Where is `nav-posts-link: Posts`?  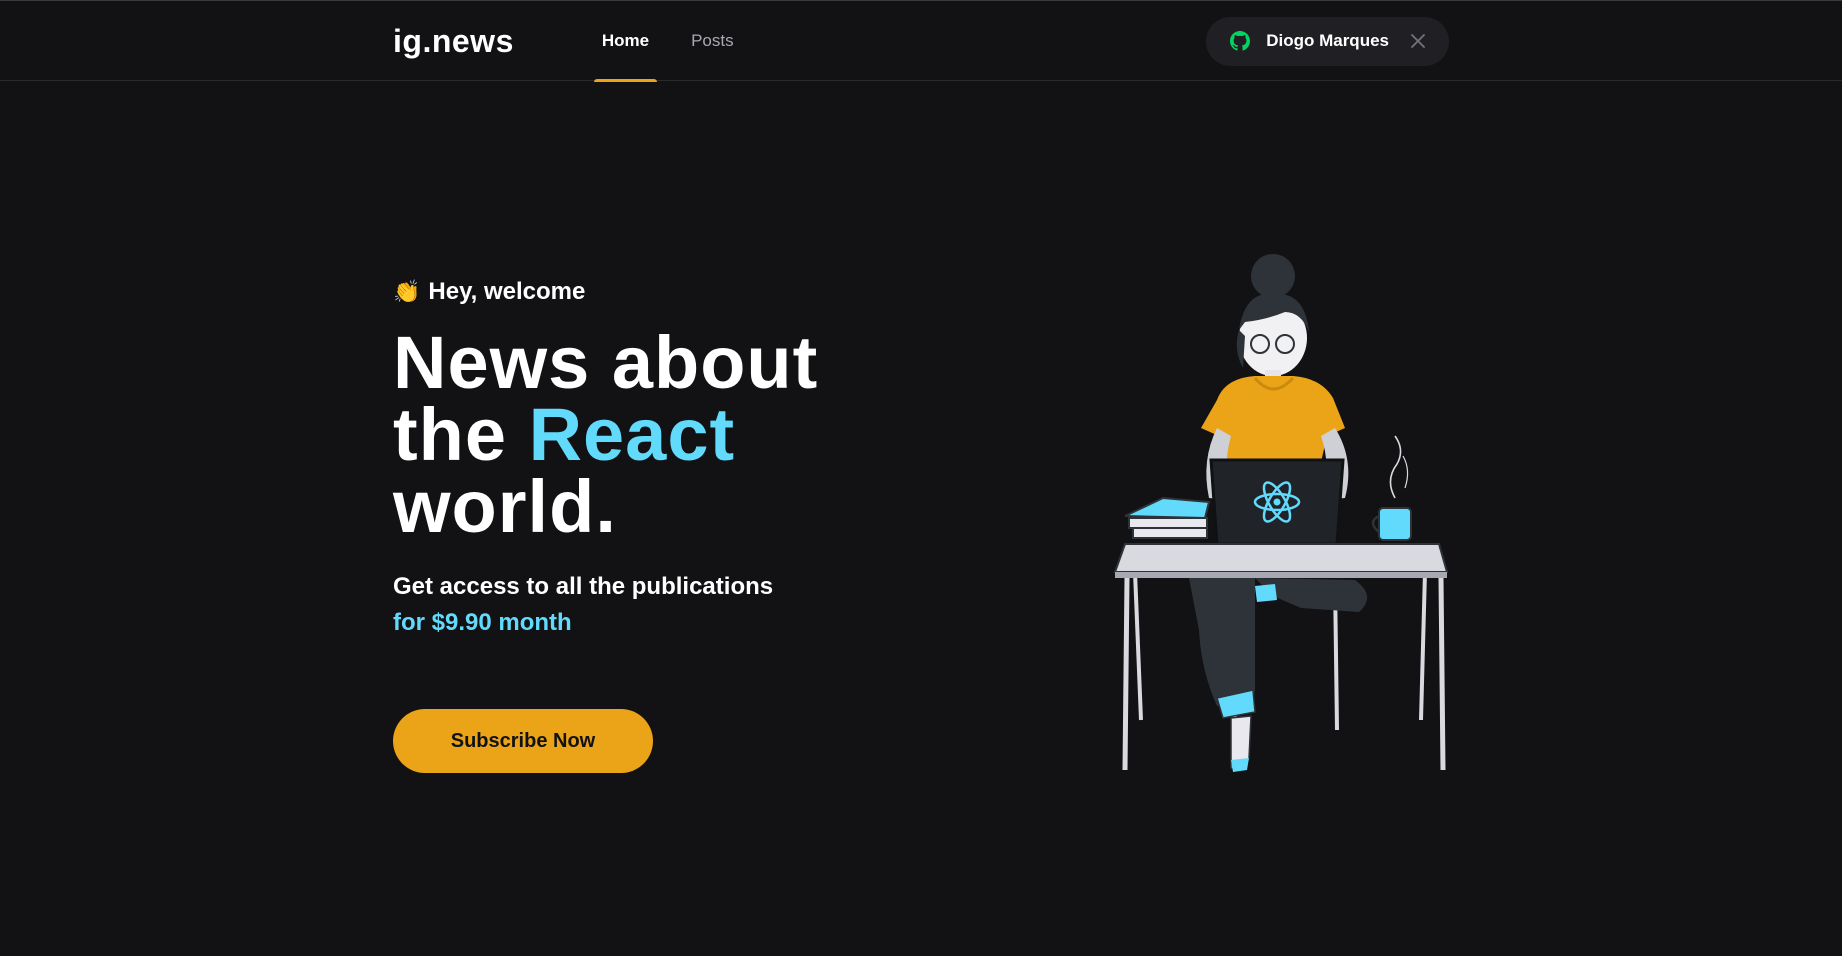 nav-posts-link: Posts is located at coordinates (712, 41).